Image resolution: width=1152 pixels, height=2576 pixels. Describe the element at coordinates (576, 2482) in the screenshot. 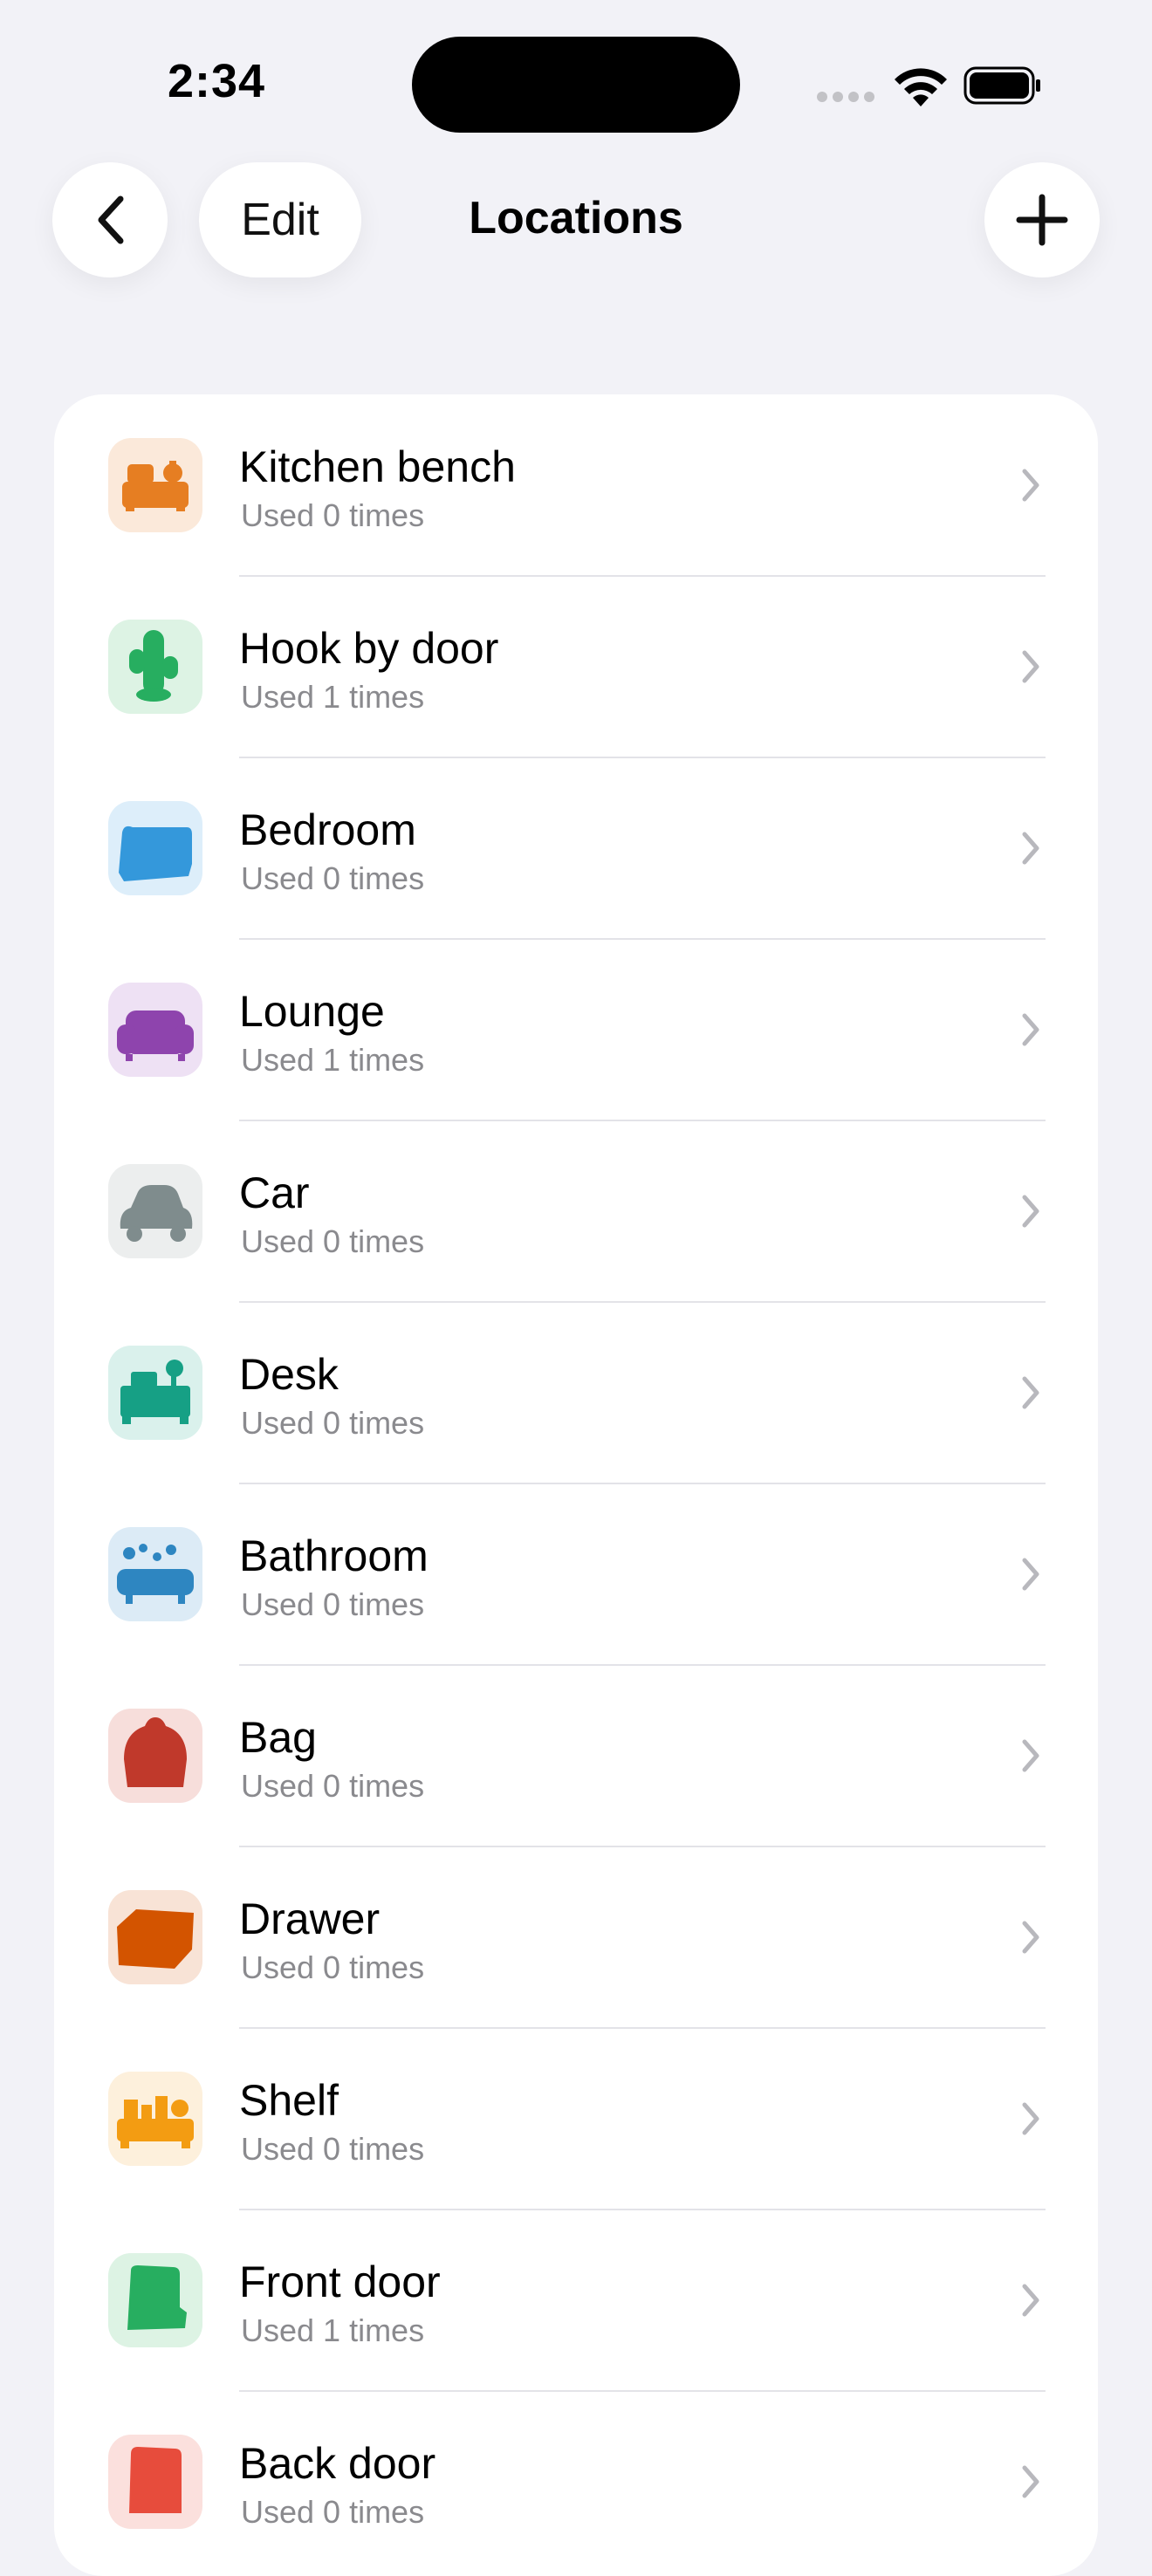

I see `location-row: Back door Used 0 times` at that location.